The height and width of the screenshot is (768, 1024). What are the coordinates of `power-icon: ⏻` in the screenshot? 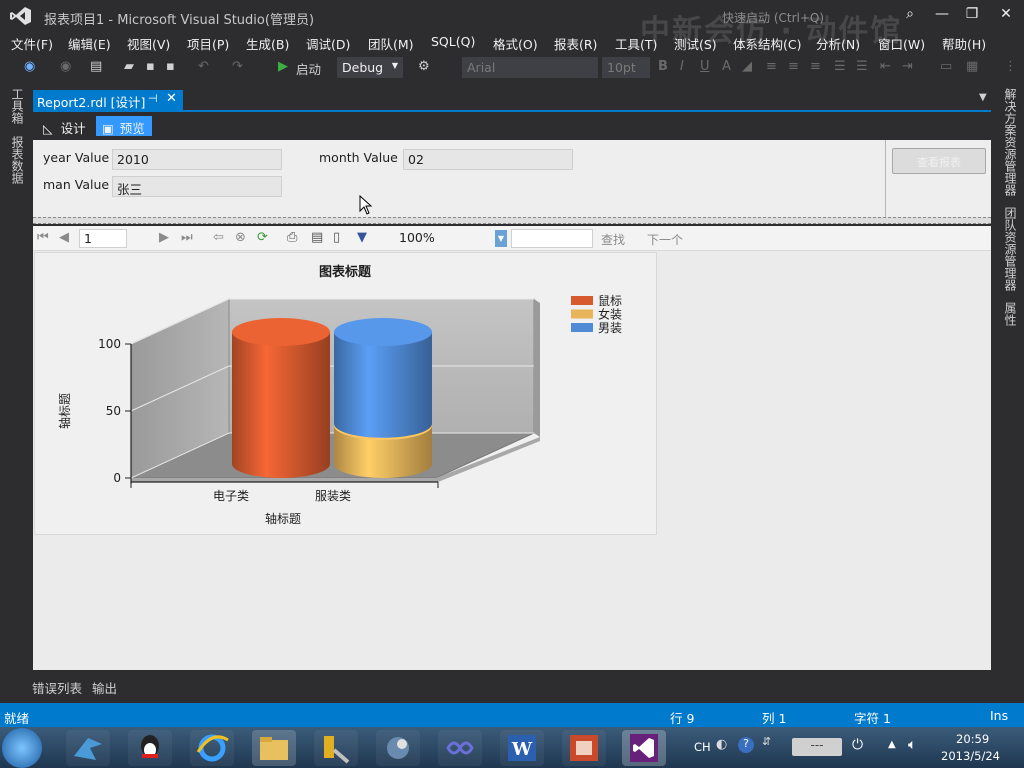 It's located at (857, 745).